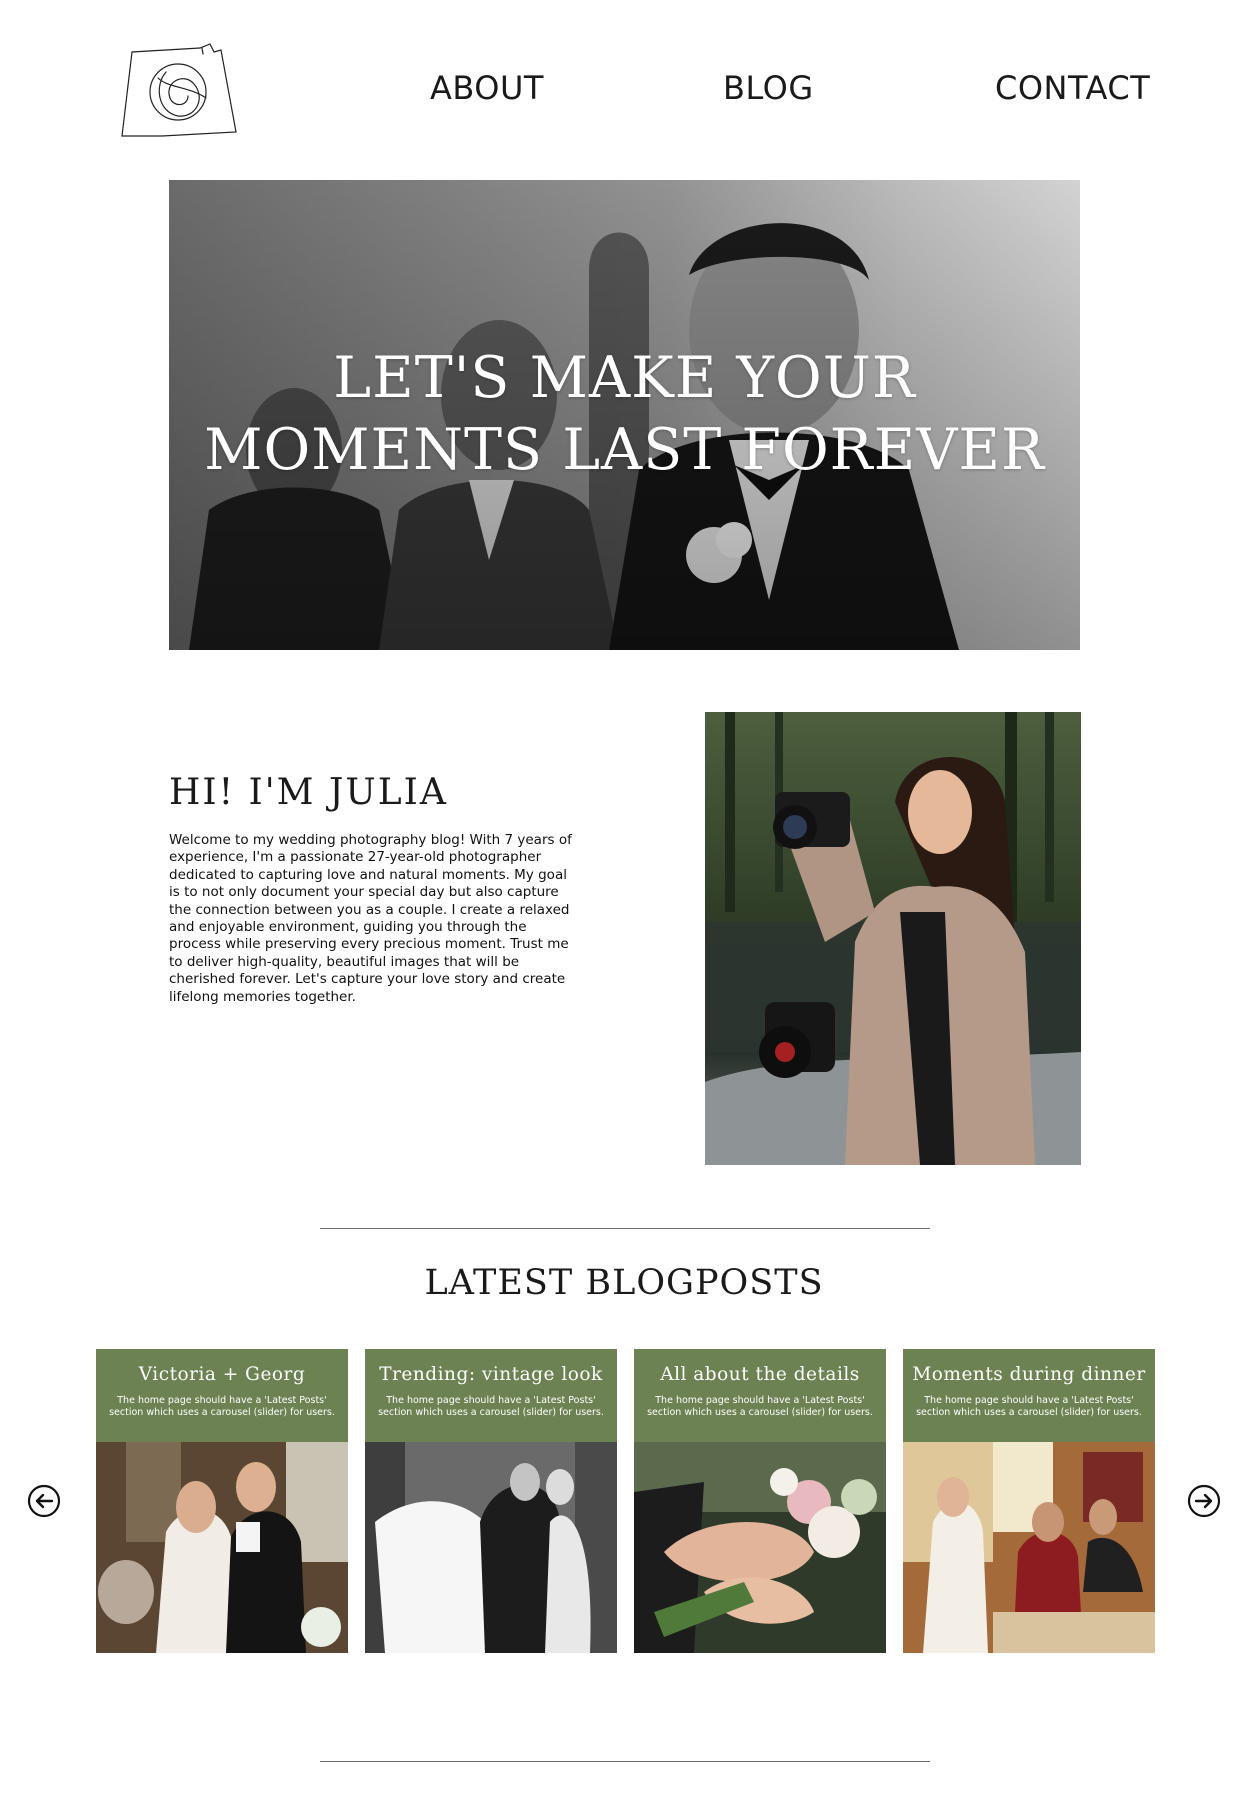  I want to click on julia-portrait-photo, so click(893, 938).